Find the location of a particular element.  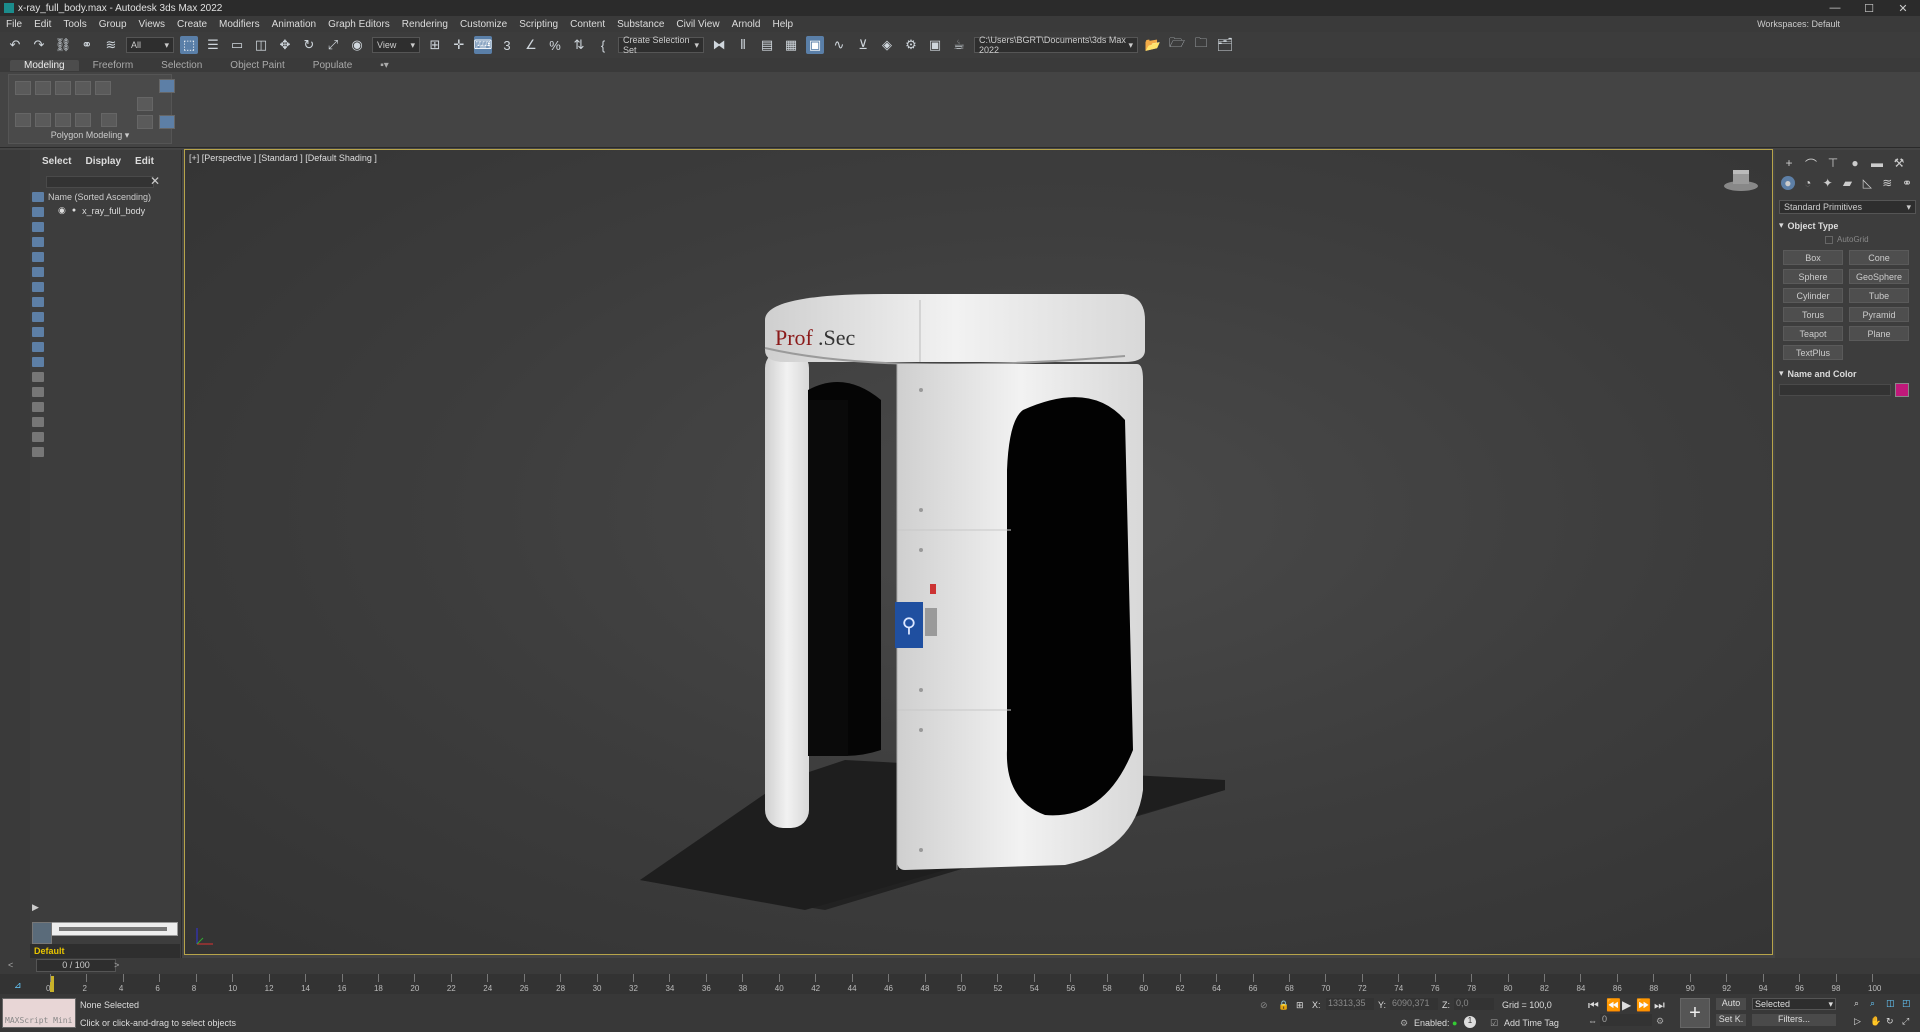

named-selection-dropdown: Create Selection Set ▾ is located at coordinates (661, 45).